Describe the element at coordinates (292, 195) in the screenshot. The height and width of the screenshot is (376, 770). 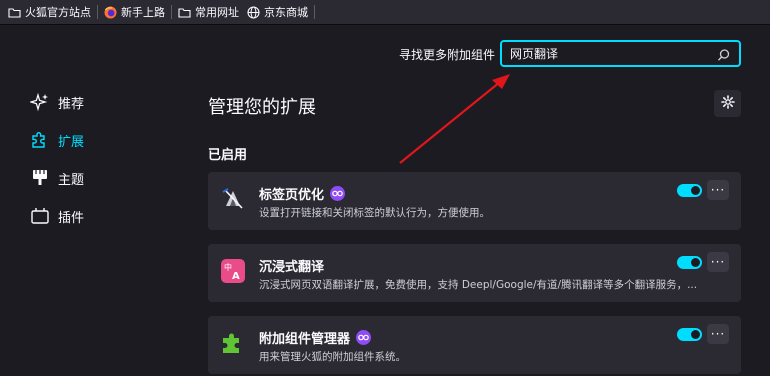
I see `extension-name: 标签页优化` at that location.